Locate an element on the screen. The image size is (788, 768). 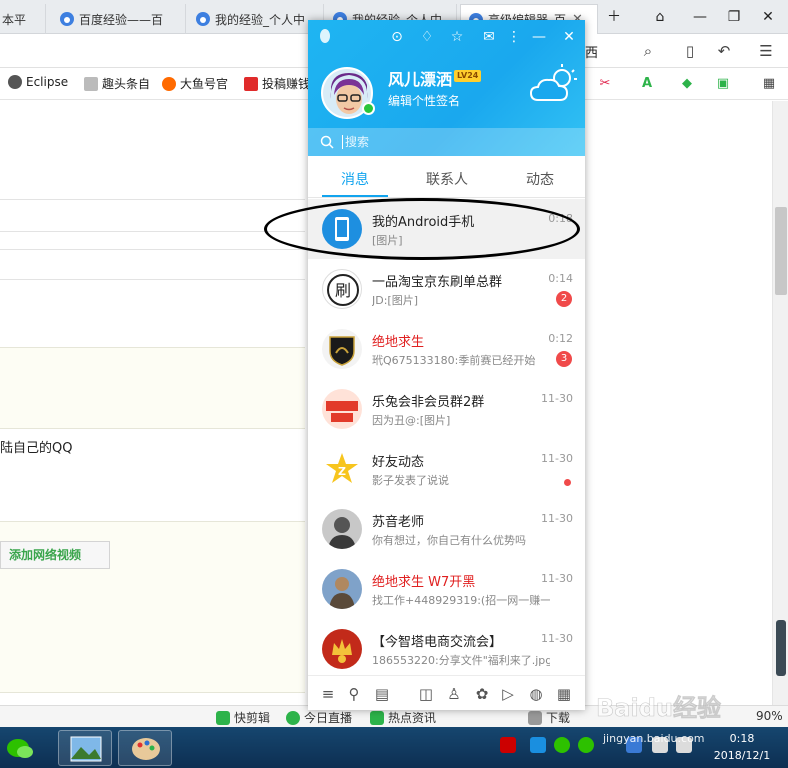
status-item: 热点资讯 is located at coordinates (403, 717).